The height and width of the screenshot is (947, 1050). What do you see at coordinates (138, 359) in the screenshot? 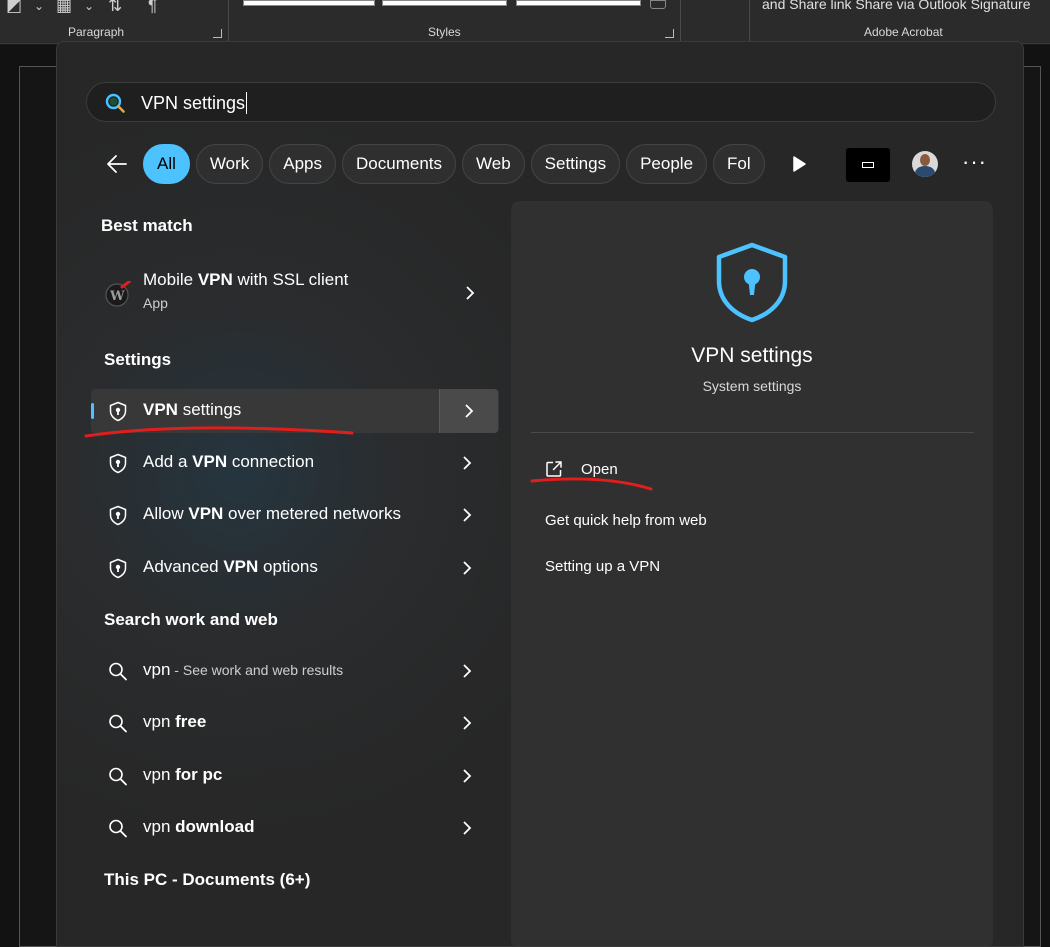
I see `section-settings: Settings` at bounding box center [138, 359].